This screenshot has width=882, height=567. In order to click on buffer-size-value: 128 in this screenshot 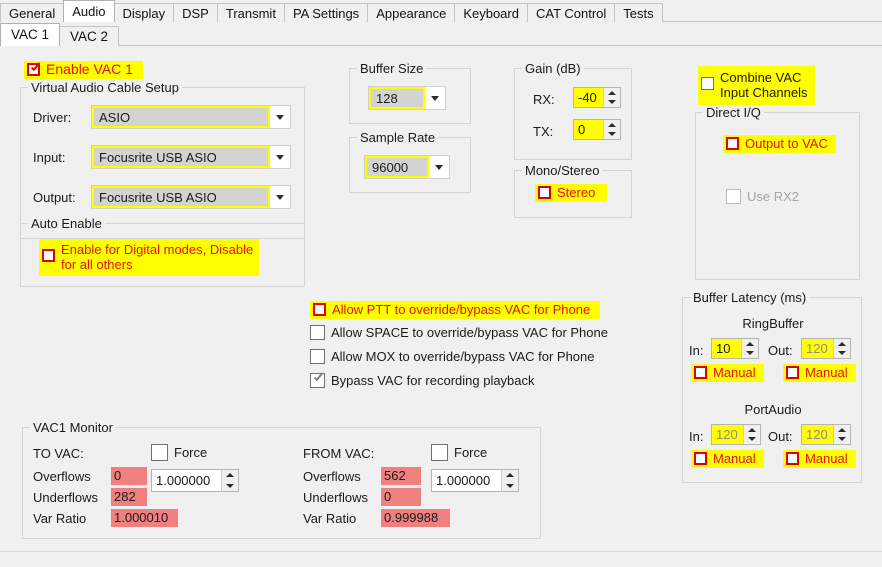, I will do `click(397, 98)`.